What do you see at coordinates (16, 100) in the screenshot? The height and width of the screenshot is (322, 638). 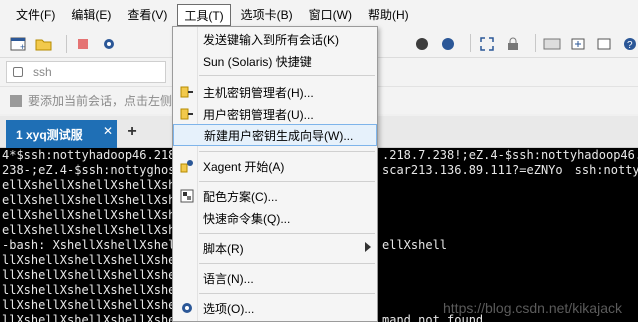 I see `bookmark-icon` at bounding box center [16, 100].